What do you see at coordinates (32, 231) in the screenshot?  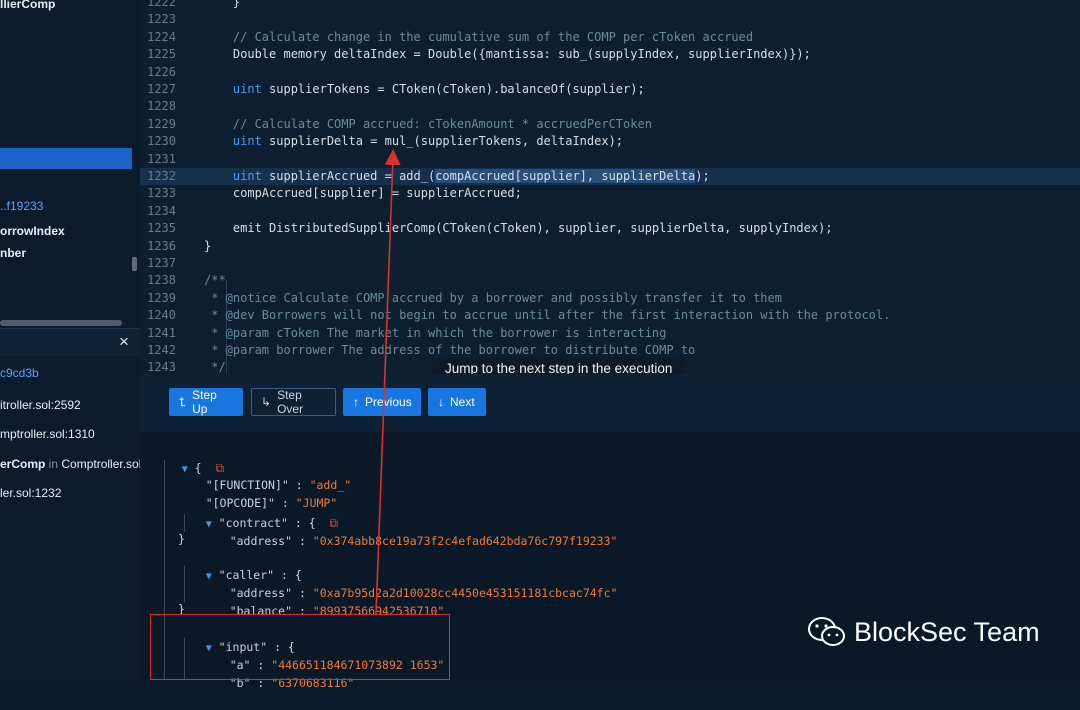 I see `sidebar-item: orrowIndex` at bounding box center [32, 231].